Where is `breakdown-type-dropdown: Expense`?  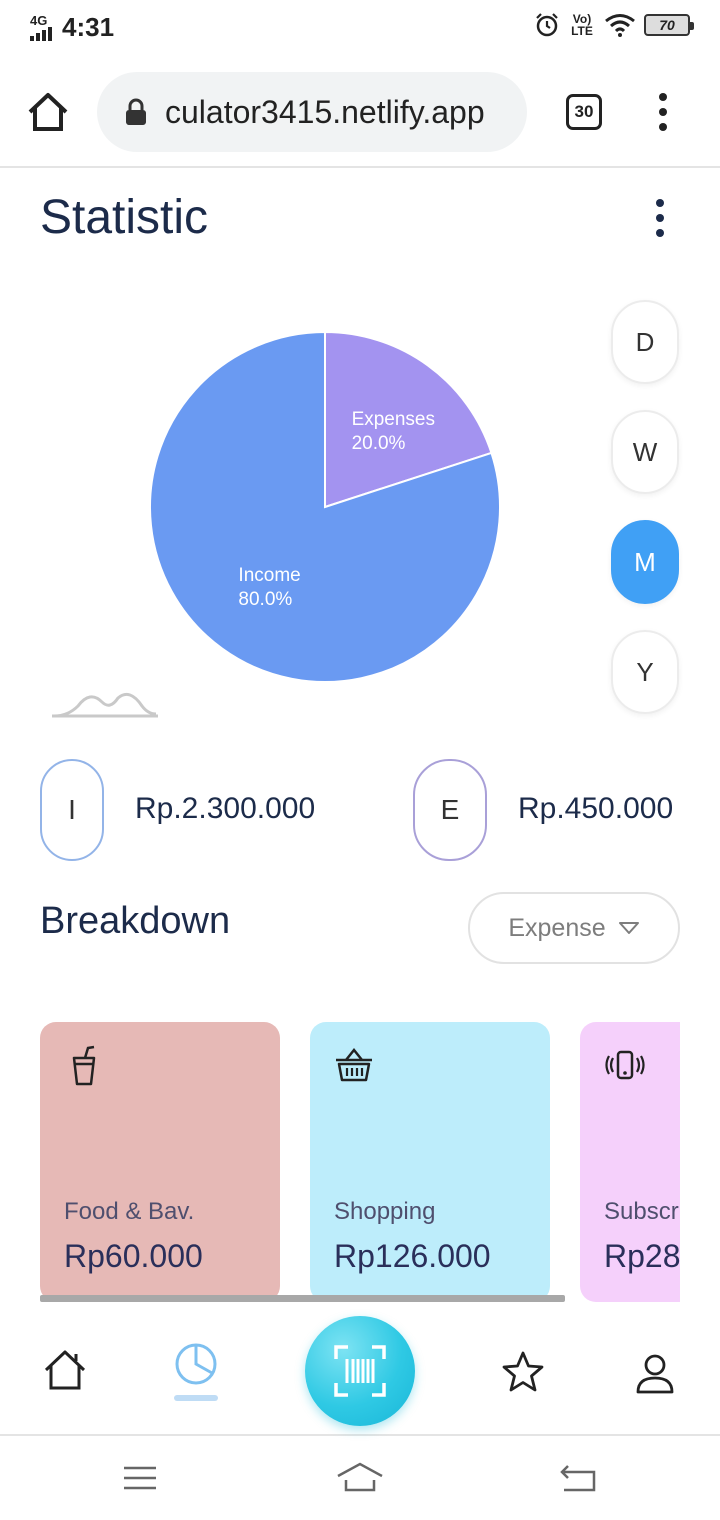
breakdown-type-dropdown: Expense is located at coordinates (574, 928).